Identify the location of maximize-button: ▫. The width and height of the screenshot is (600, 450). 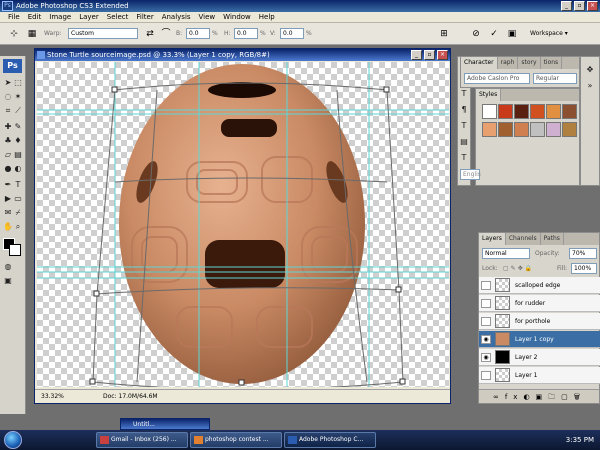
(579, 6).